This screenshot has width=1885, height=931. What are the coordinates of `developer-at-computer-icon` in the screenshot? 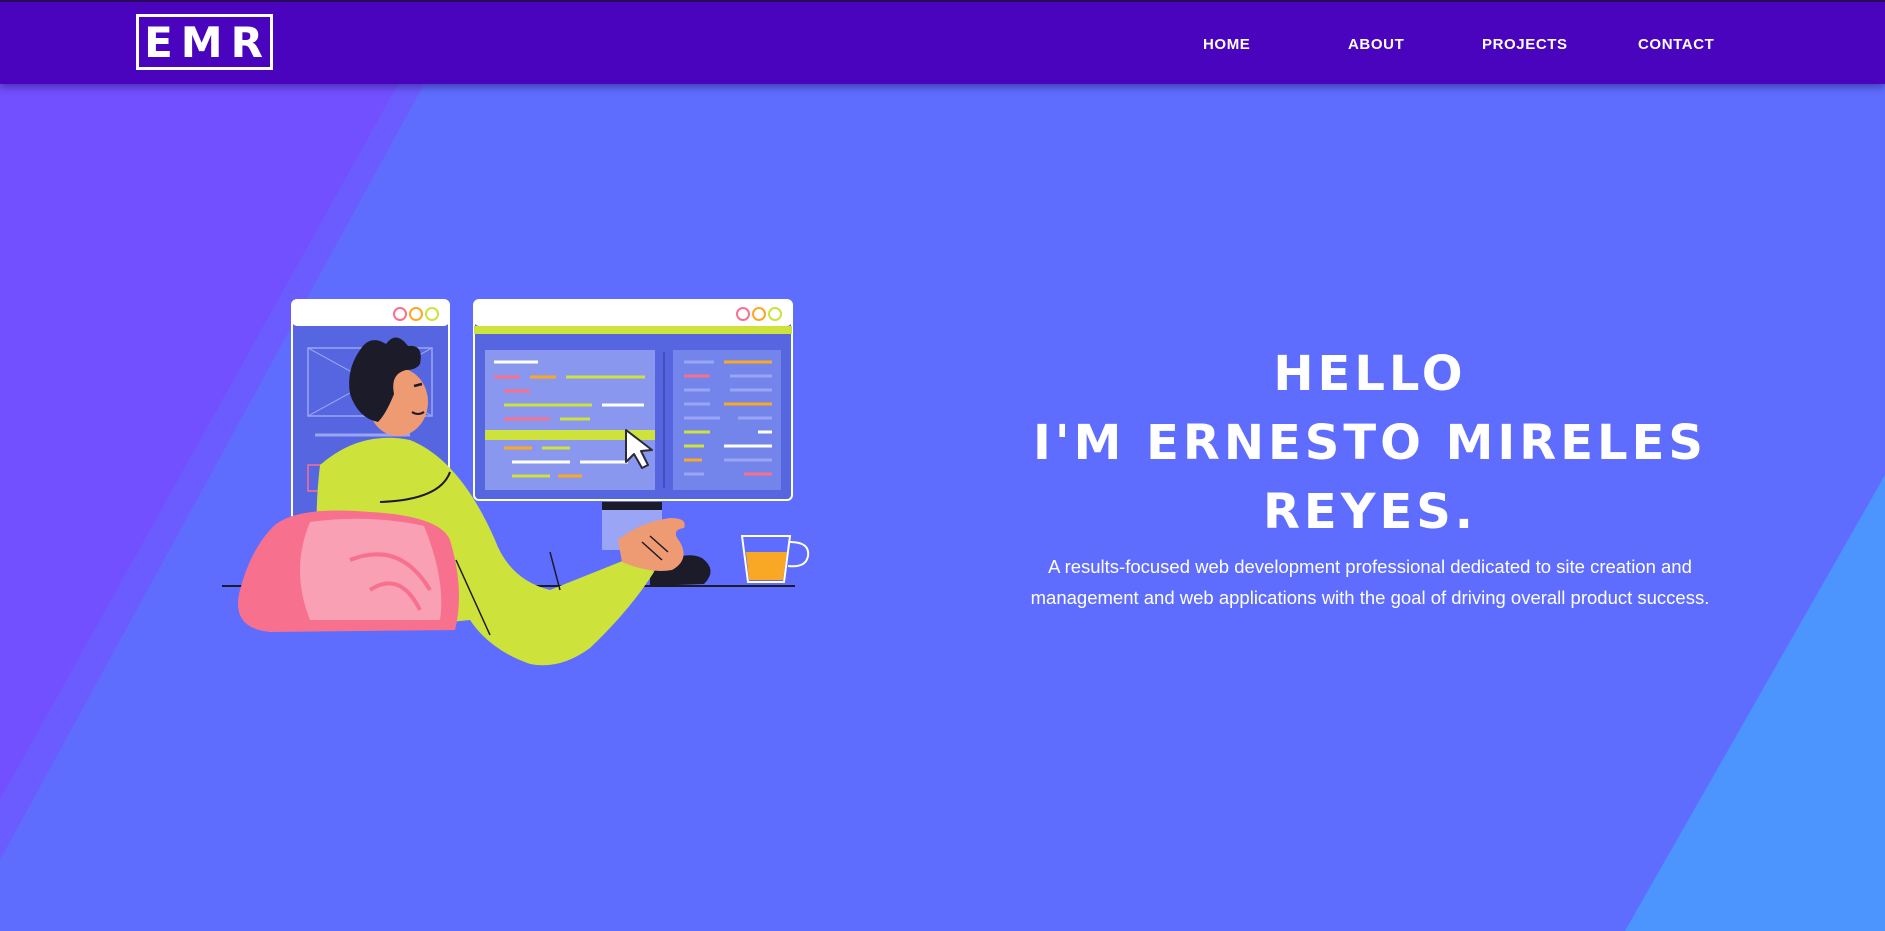 It's located at (516, 482).